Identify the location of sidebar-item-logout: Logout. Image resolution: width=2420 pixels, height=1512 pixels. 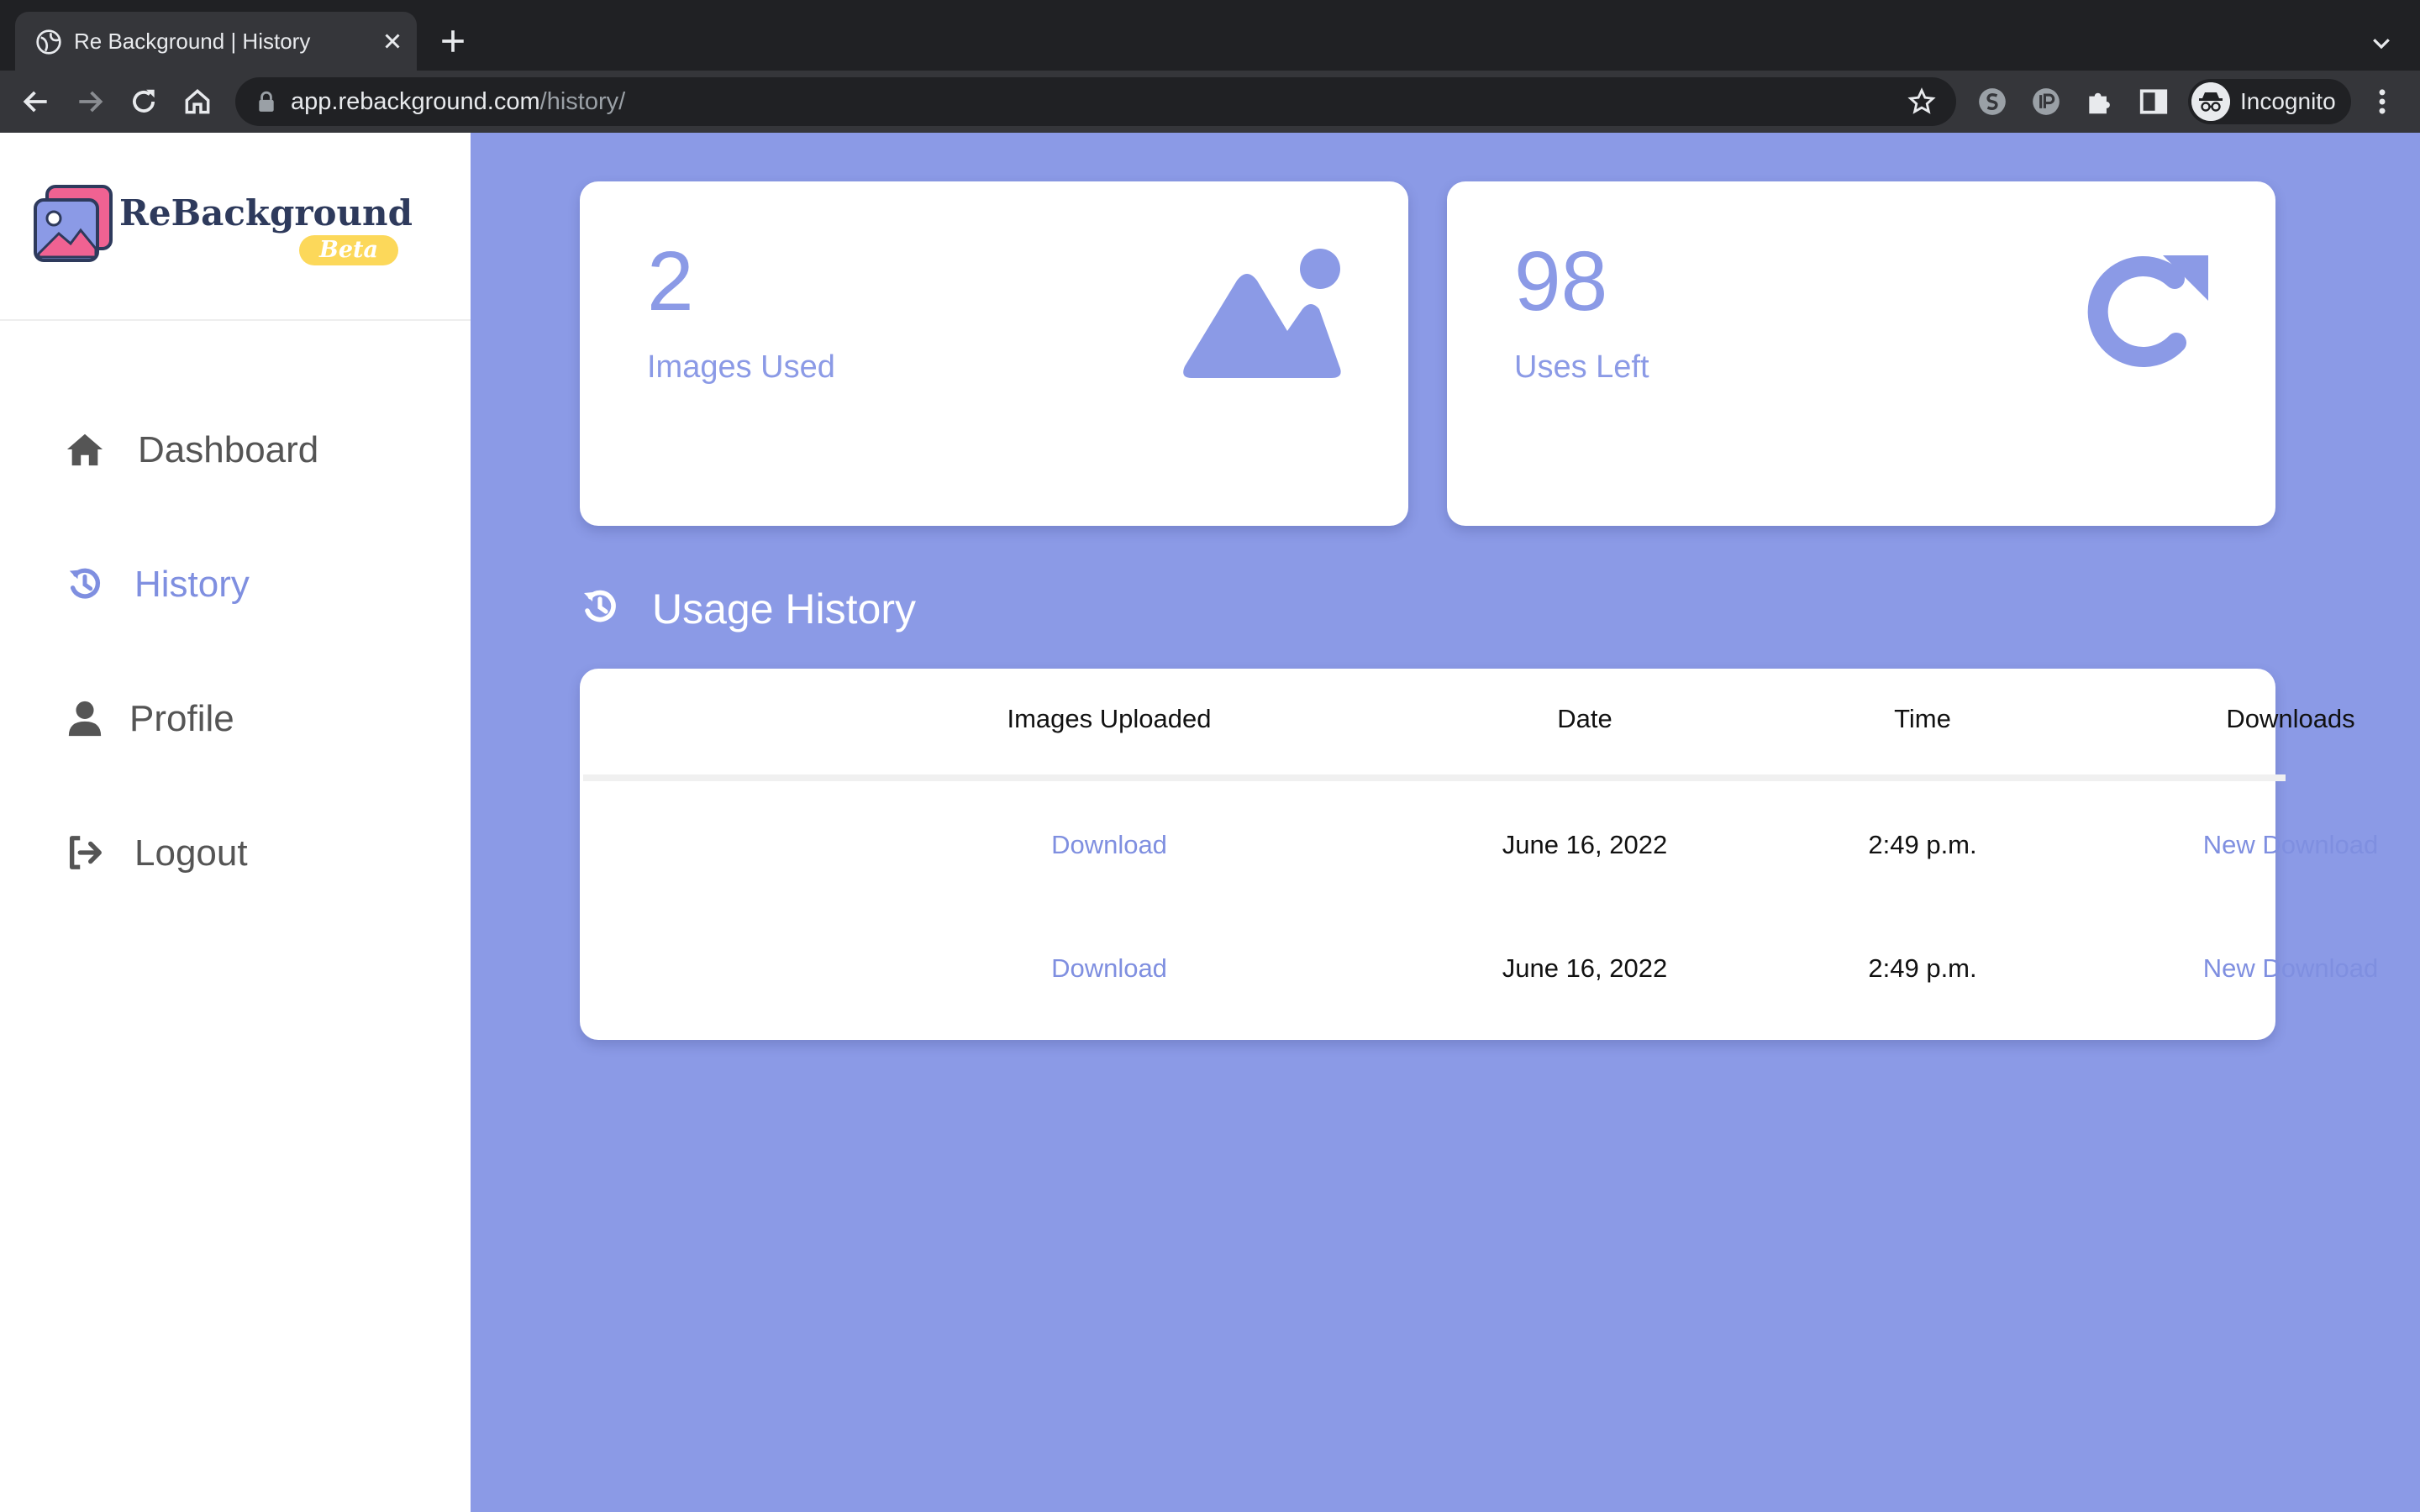
(208, 852).